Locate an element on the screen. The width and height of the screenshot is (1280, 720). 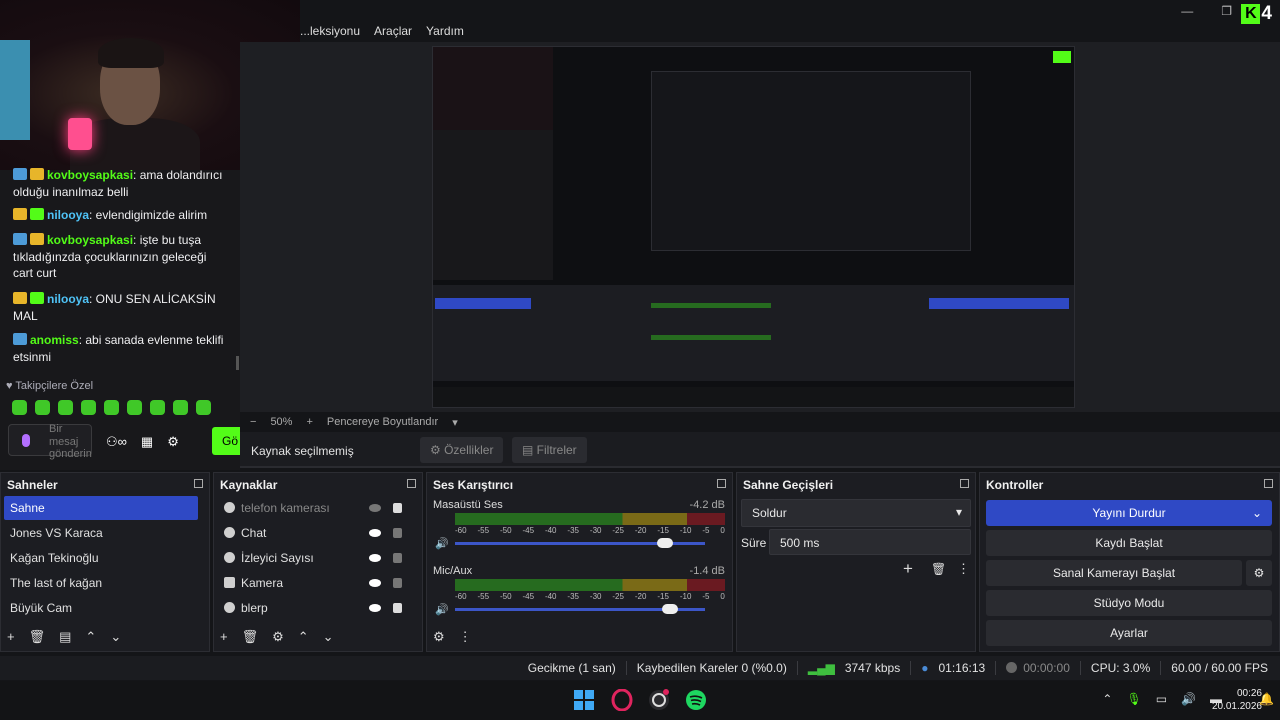
restore-icon: ❐ is located at coordinates (1226, 11).